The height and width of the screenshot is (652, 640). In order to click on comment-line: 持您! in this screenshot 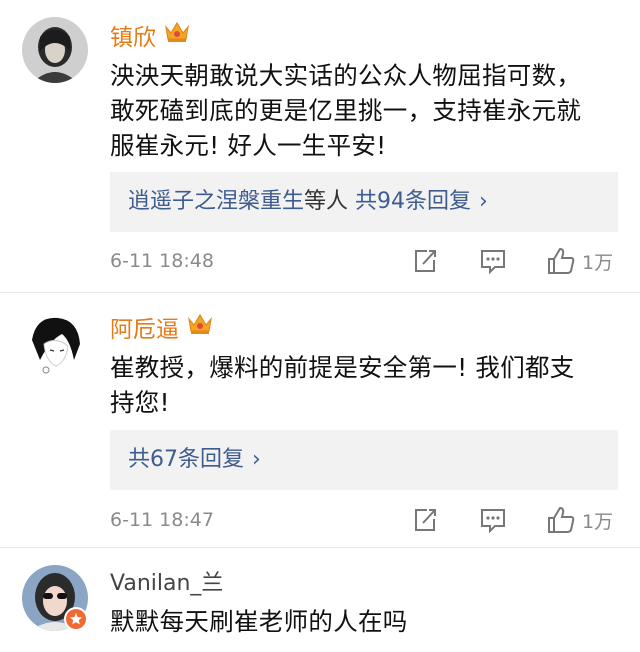, I will do `click(140, 402)`.